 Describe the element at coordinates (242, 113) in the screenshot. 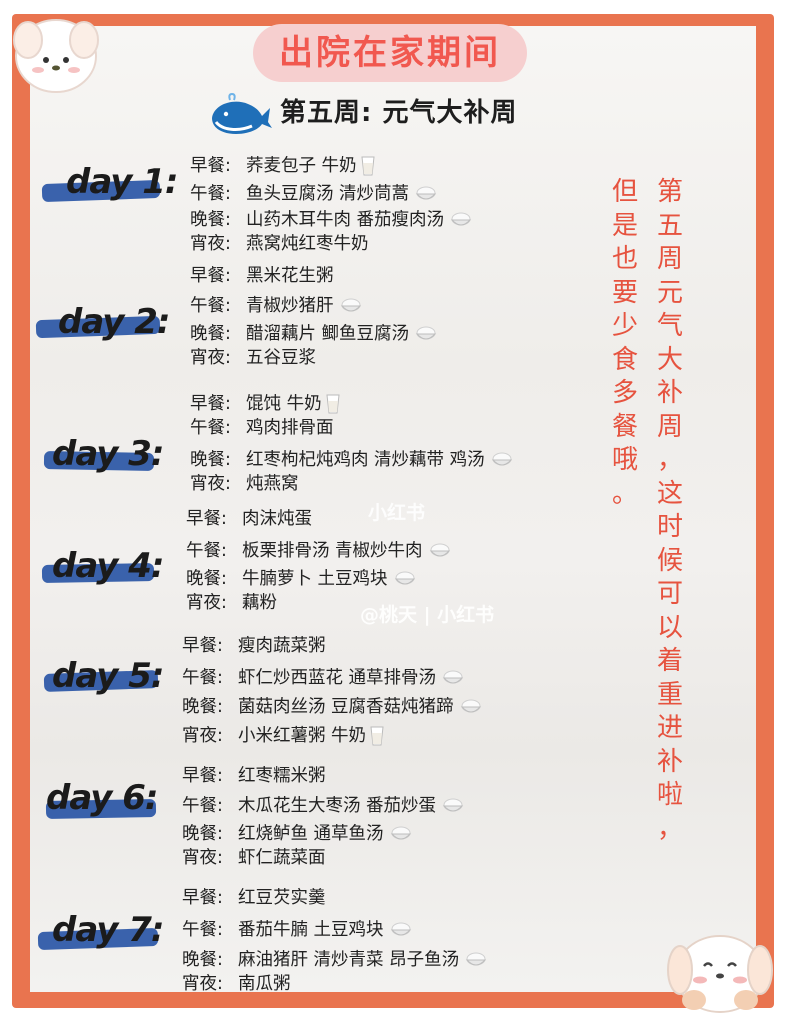

I see `whale-icon` at that location.